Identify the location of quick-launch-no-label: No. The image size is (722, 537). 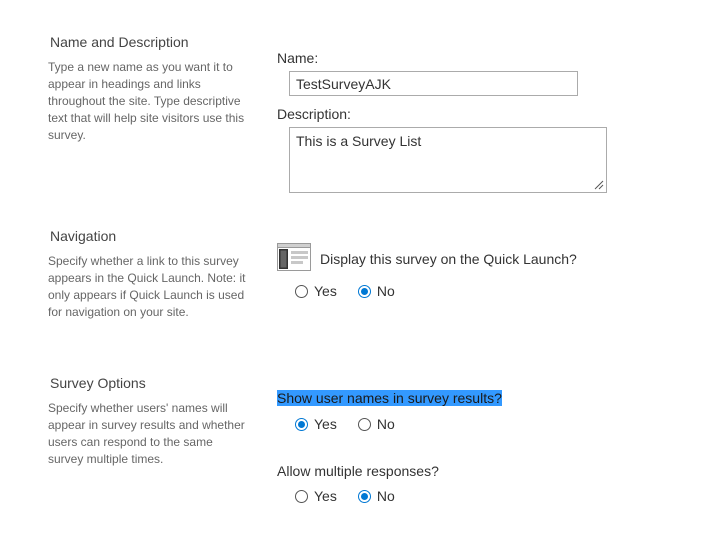
(385, 291).